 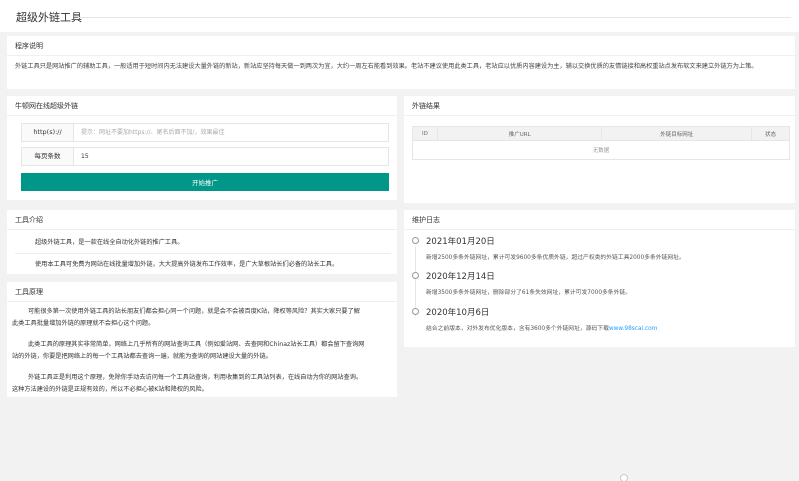 I want to click on col-id: ID, so click(x=425, y=133).